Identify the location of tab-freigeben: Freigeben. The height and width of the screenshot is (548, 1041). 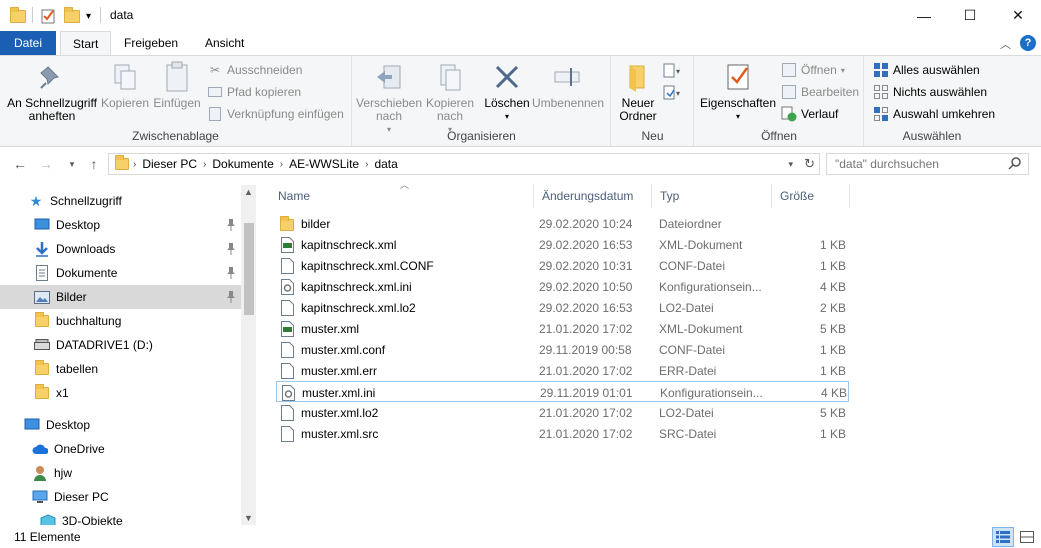
(151, 43).